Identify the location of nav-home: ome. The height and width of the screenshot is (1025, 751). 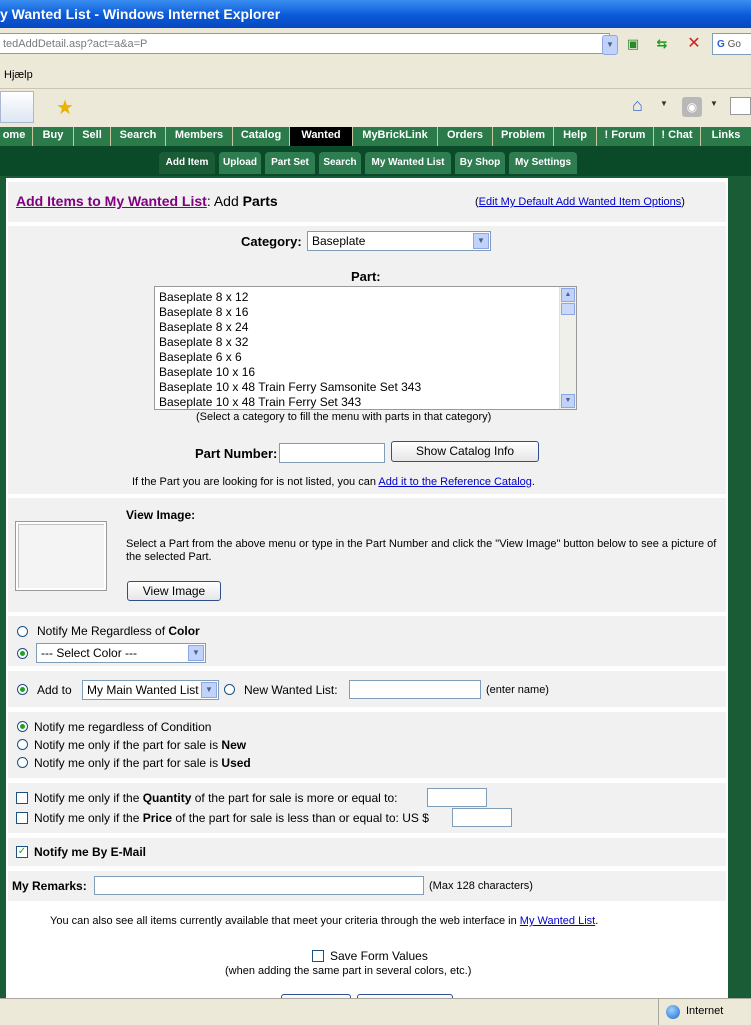
(16, 136).